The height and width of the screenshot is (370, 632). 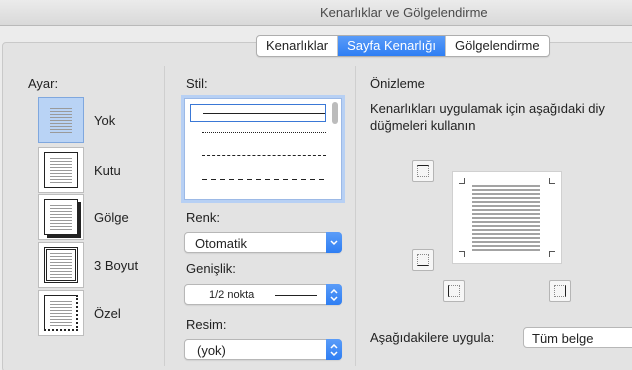 I want to click on page-custom-icon, so click(x=61, y=313).